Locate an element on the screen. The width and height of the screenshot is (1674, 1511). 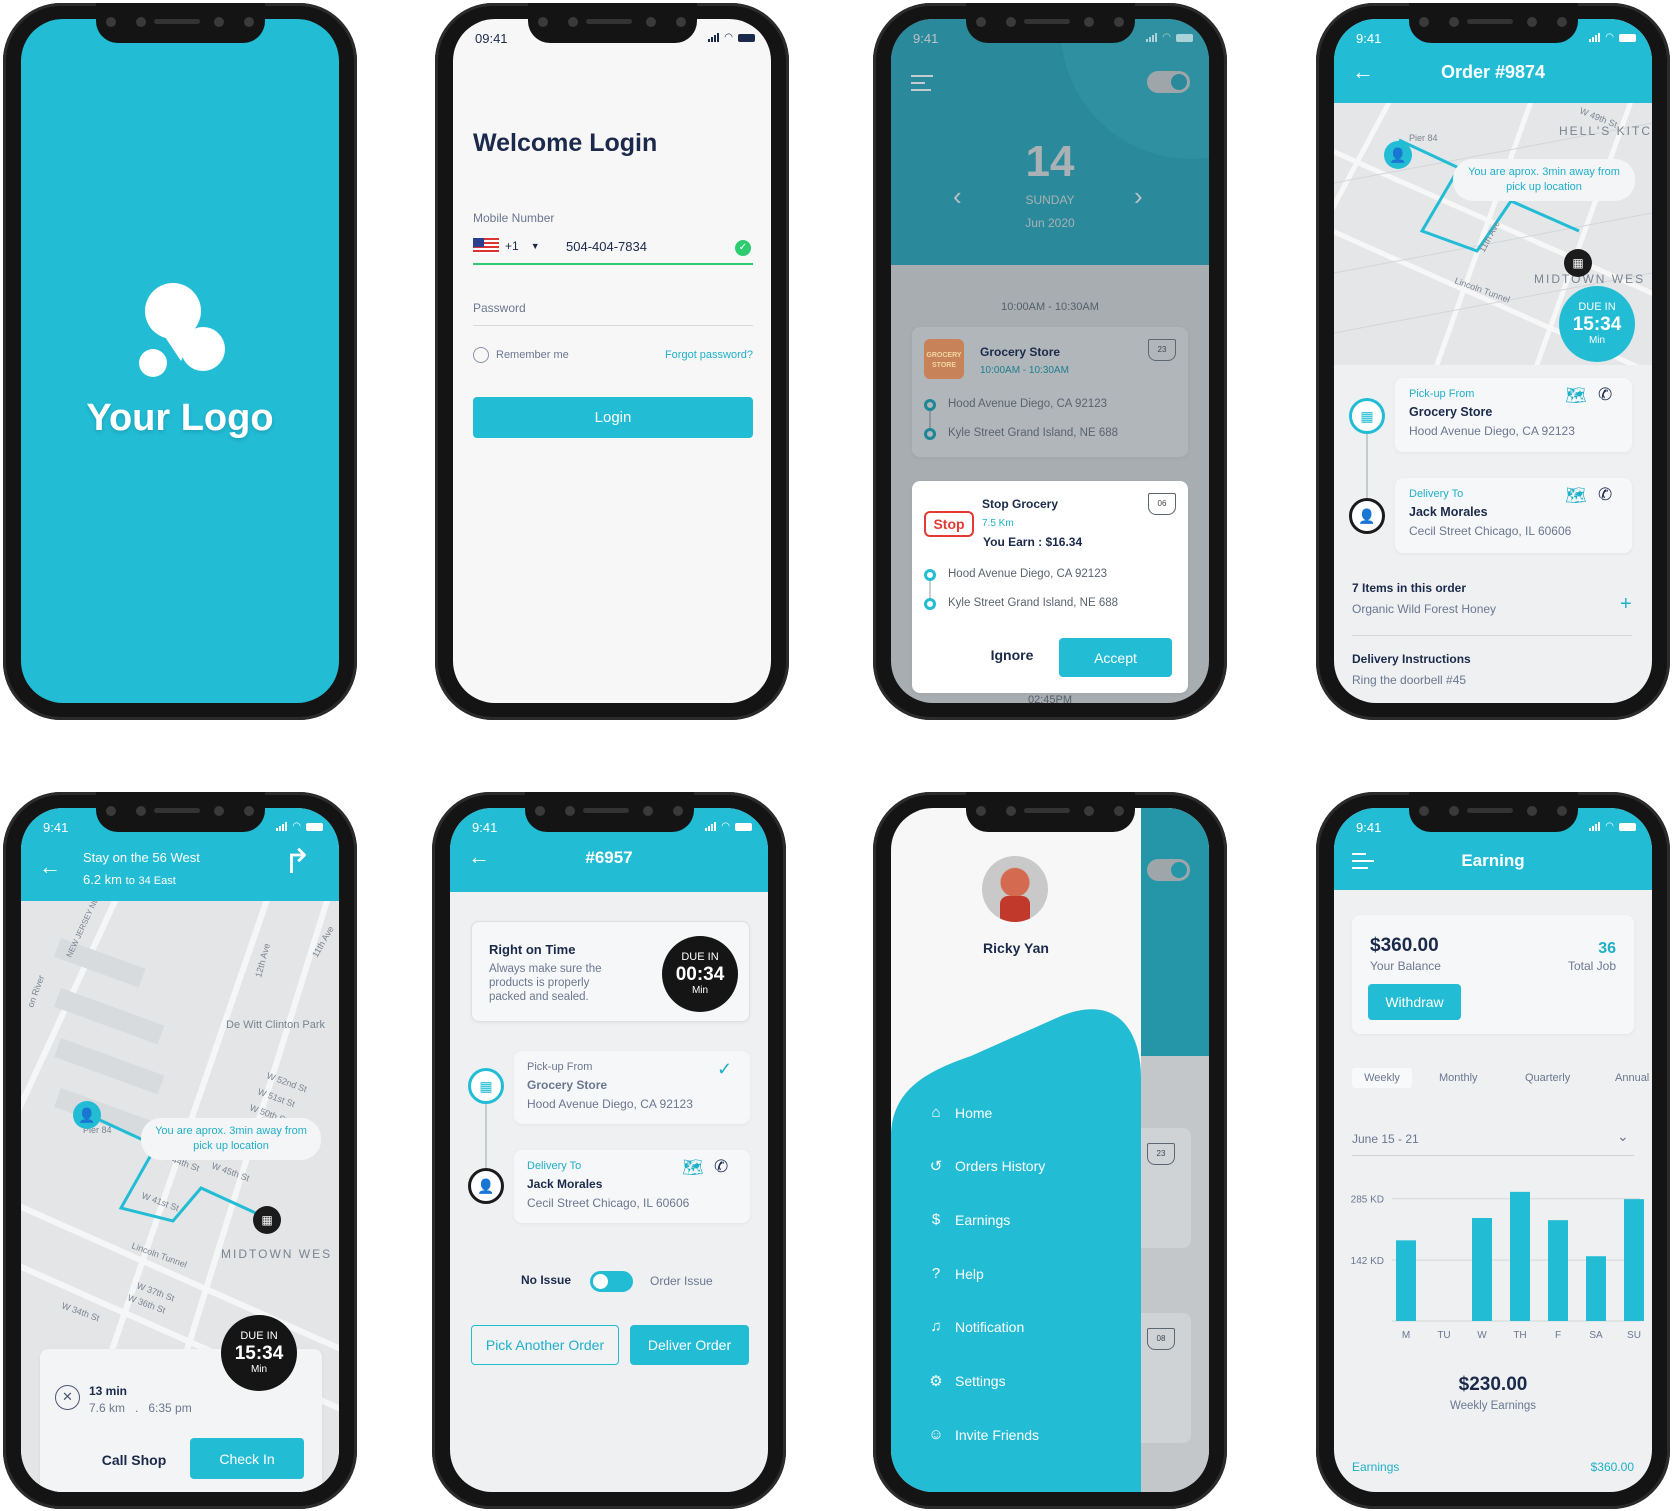
phone-splash: Your Logo is located at coordinates (180, 361).